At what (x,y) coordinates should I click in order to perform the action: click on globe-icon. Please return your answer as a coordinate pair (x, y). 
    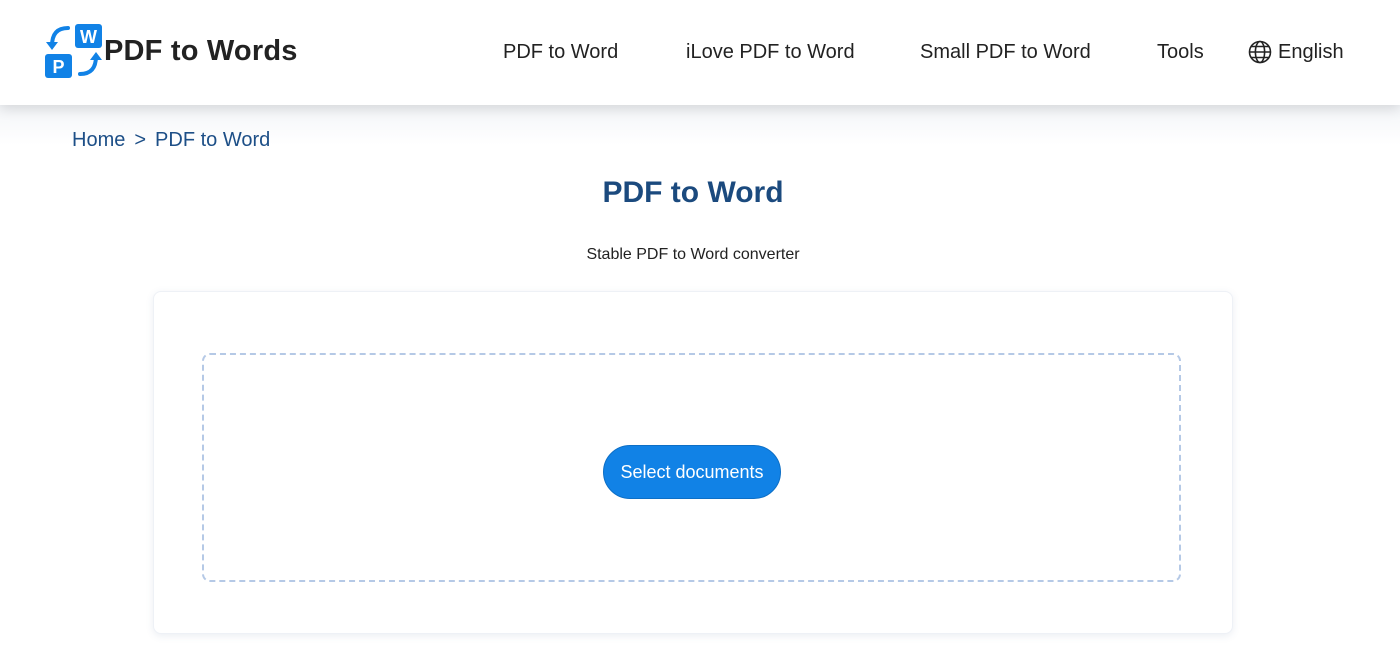
    Looking at the image, I should click on (1260, 52).